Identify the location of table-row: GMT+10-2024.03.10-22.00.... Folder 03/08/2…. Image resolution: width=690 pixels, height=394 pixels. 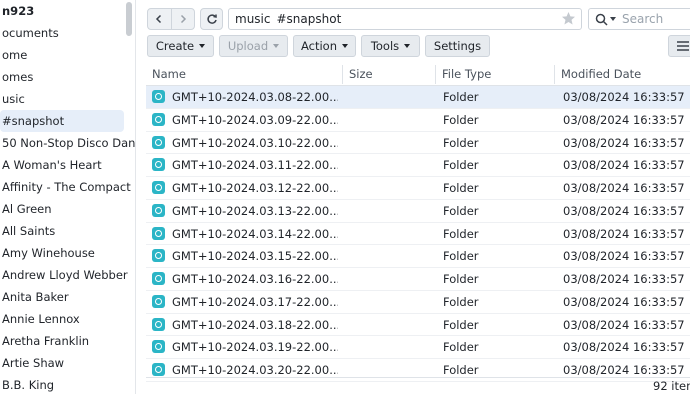
(418, 143).